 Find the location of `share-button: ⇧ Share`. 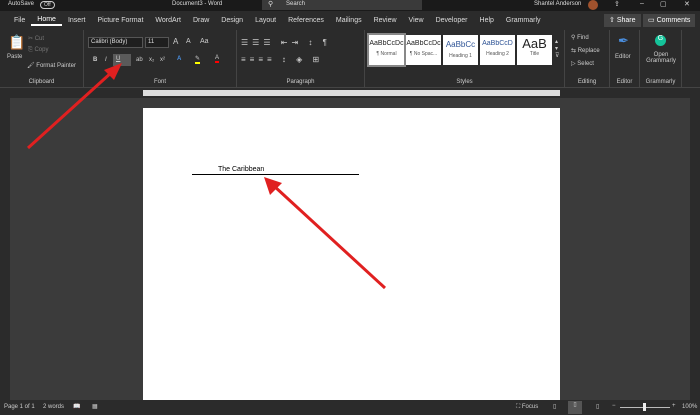

share-button: ⇧ Share is located at coordinates (622, 20).